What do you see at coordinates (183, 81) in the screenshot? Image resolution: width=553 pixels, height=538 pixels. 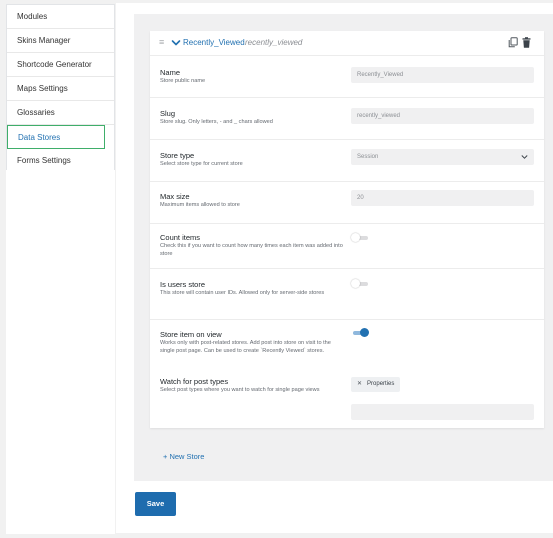 I see `field-desc-name: Store public name` at bounding box center [183, 81].